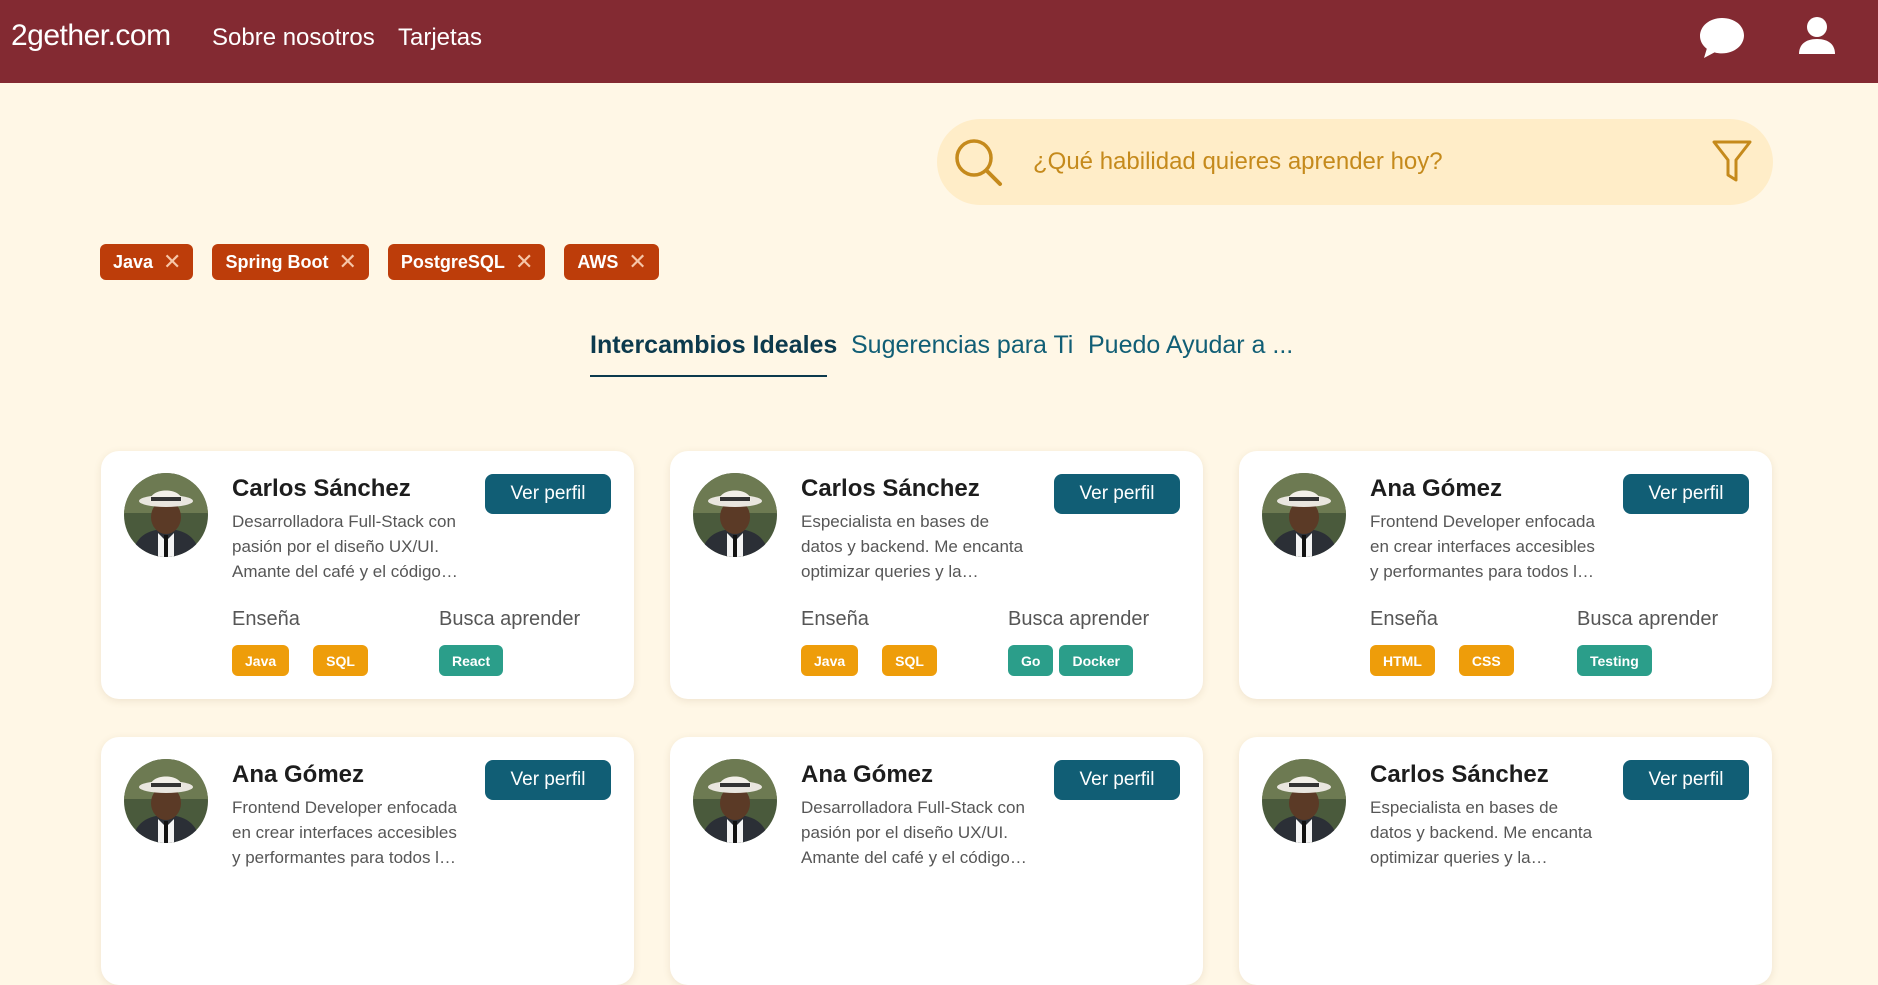  Describe the element at coordinates (379, 262) in the screenshot. I see `selected-filter-chips: Java ✕ Spring Boot ✕ PostgreSQL ✕ AWS ✕` at that location.